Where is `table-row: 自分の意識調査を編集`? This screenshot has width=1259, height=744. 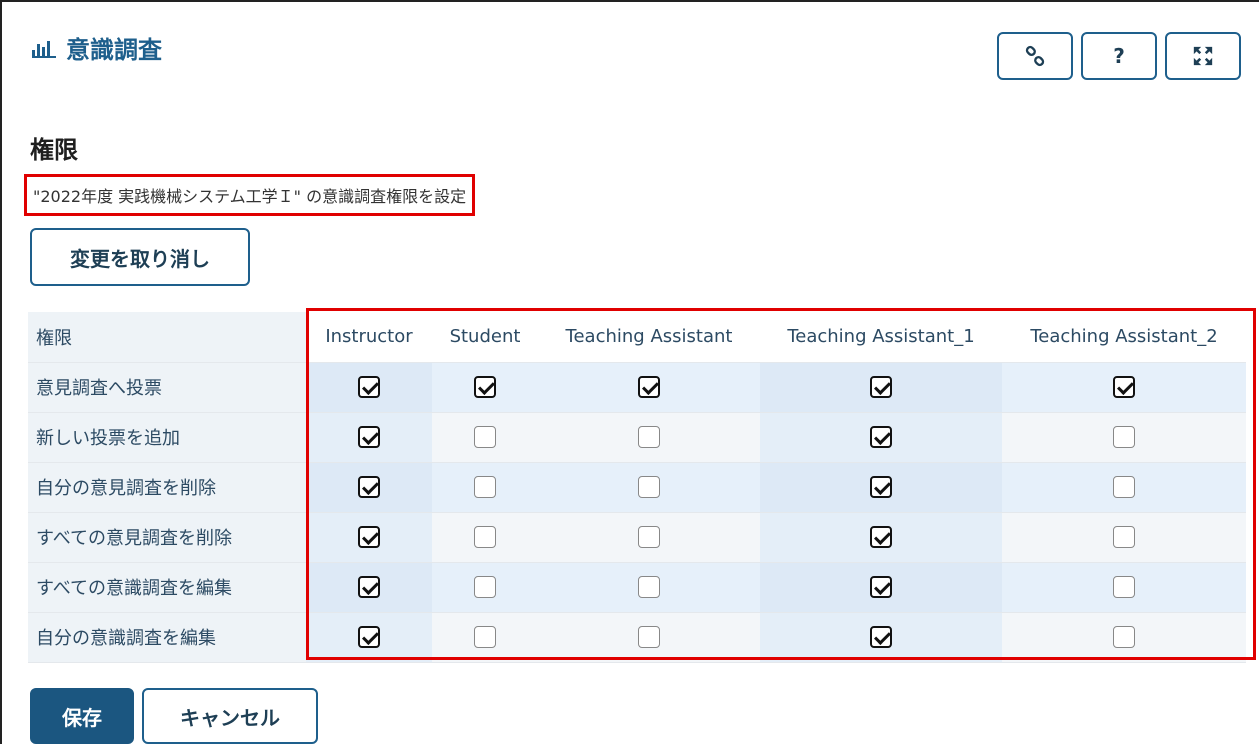
table-row: 自分の意識調査を編集 is located at coordinates (637, 637).